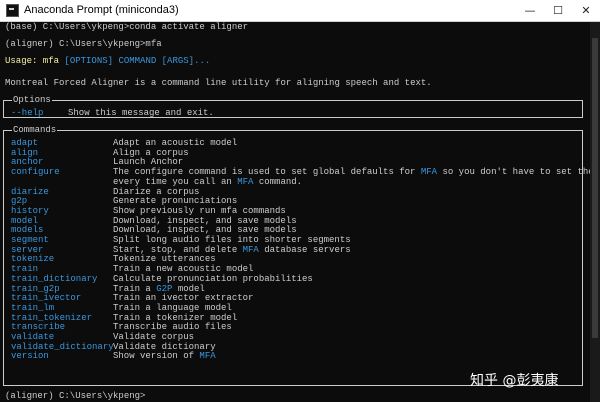 This screenshot has width=600, height=402. What do you see at coordinates (27, 162) in the screenshot?
I see `command-name: anchor` at bounding box center [27, 162].